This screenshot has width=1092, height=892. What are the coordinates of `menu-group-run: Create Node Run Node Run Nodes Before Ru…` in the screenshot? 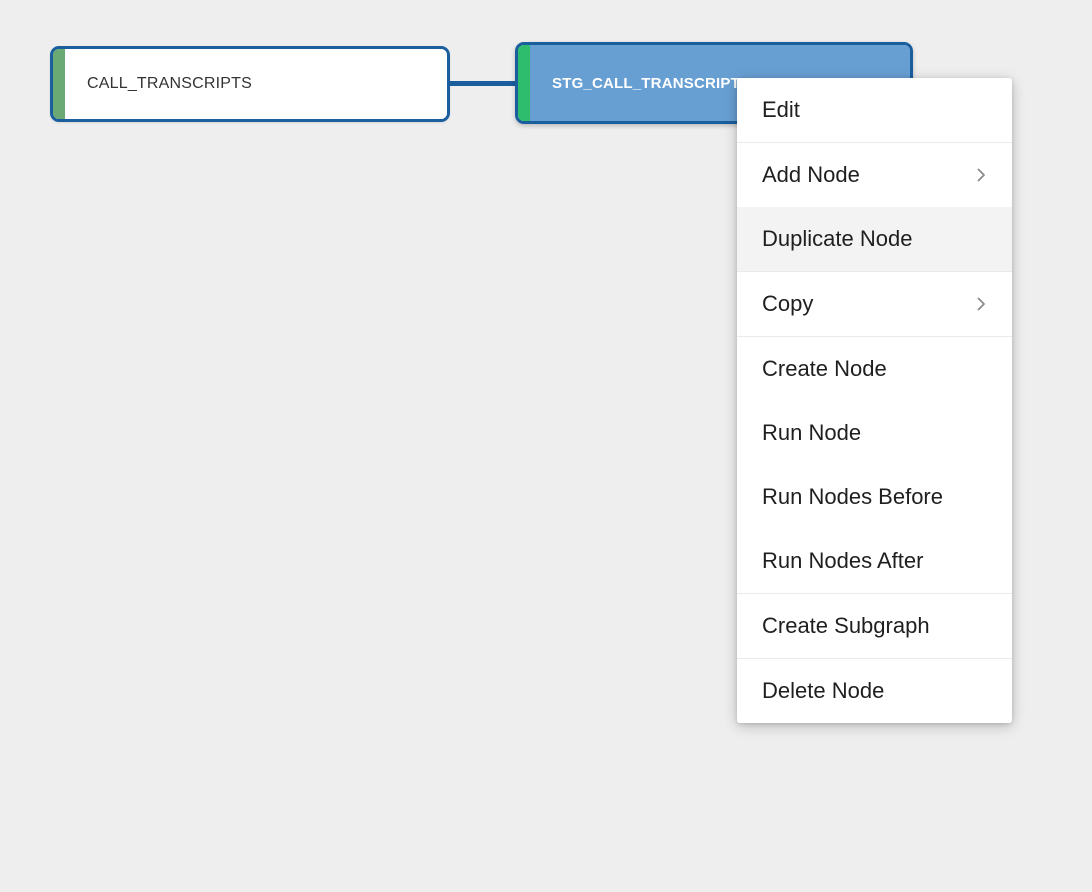 It's located at (874, 464).